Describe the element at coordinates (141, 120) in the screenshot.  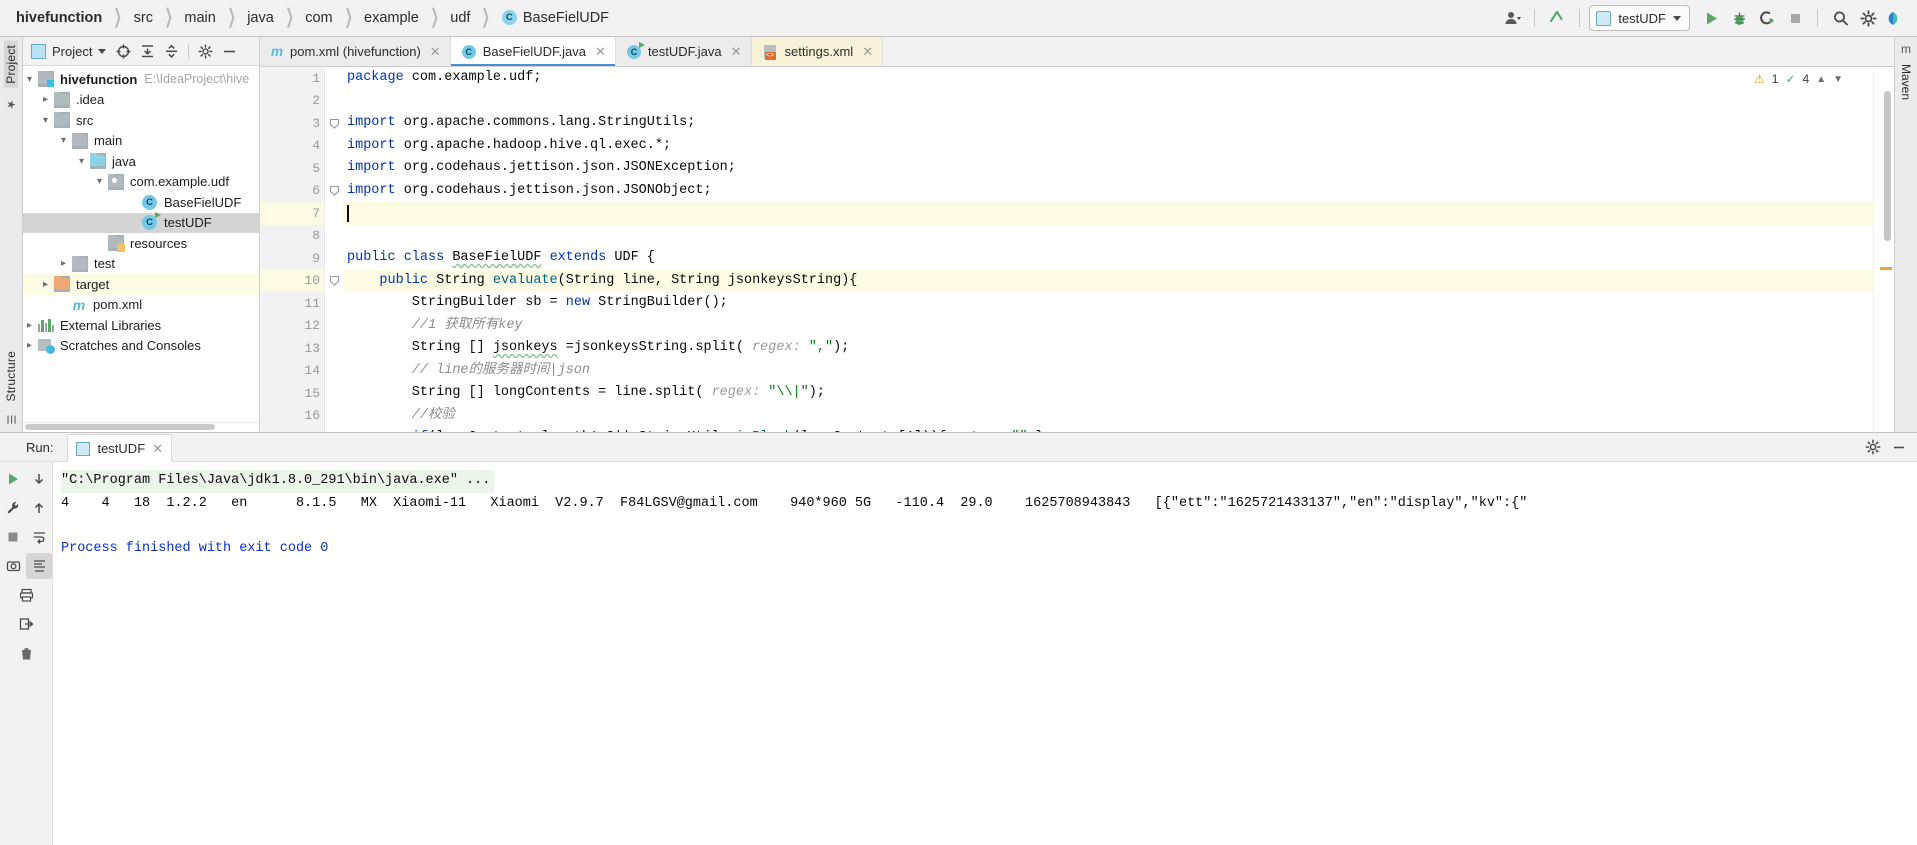
I see `tree-row: ▾ src` at that location.